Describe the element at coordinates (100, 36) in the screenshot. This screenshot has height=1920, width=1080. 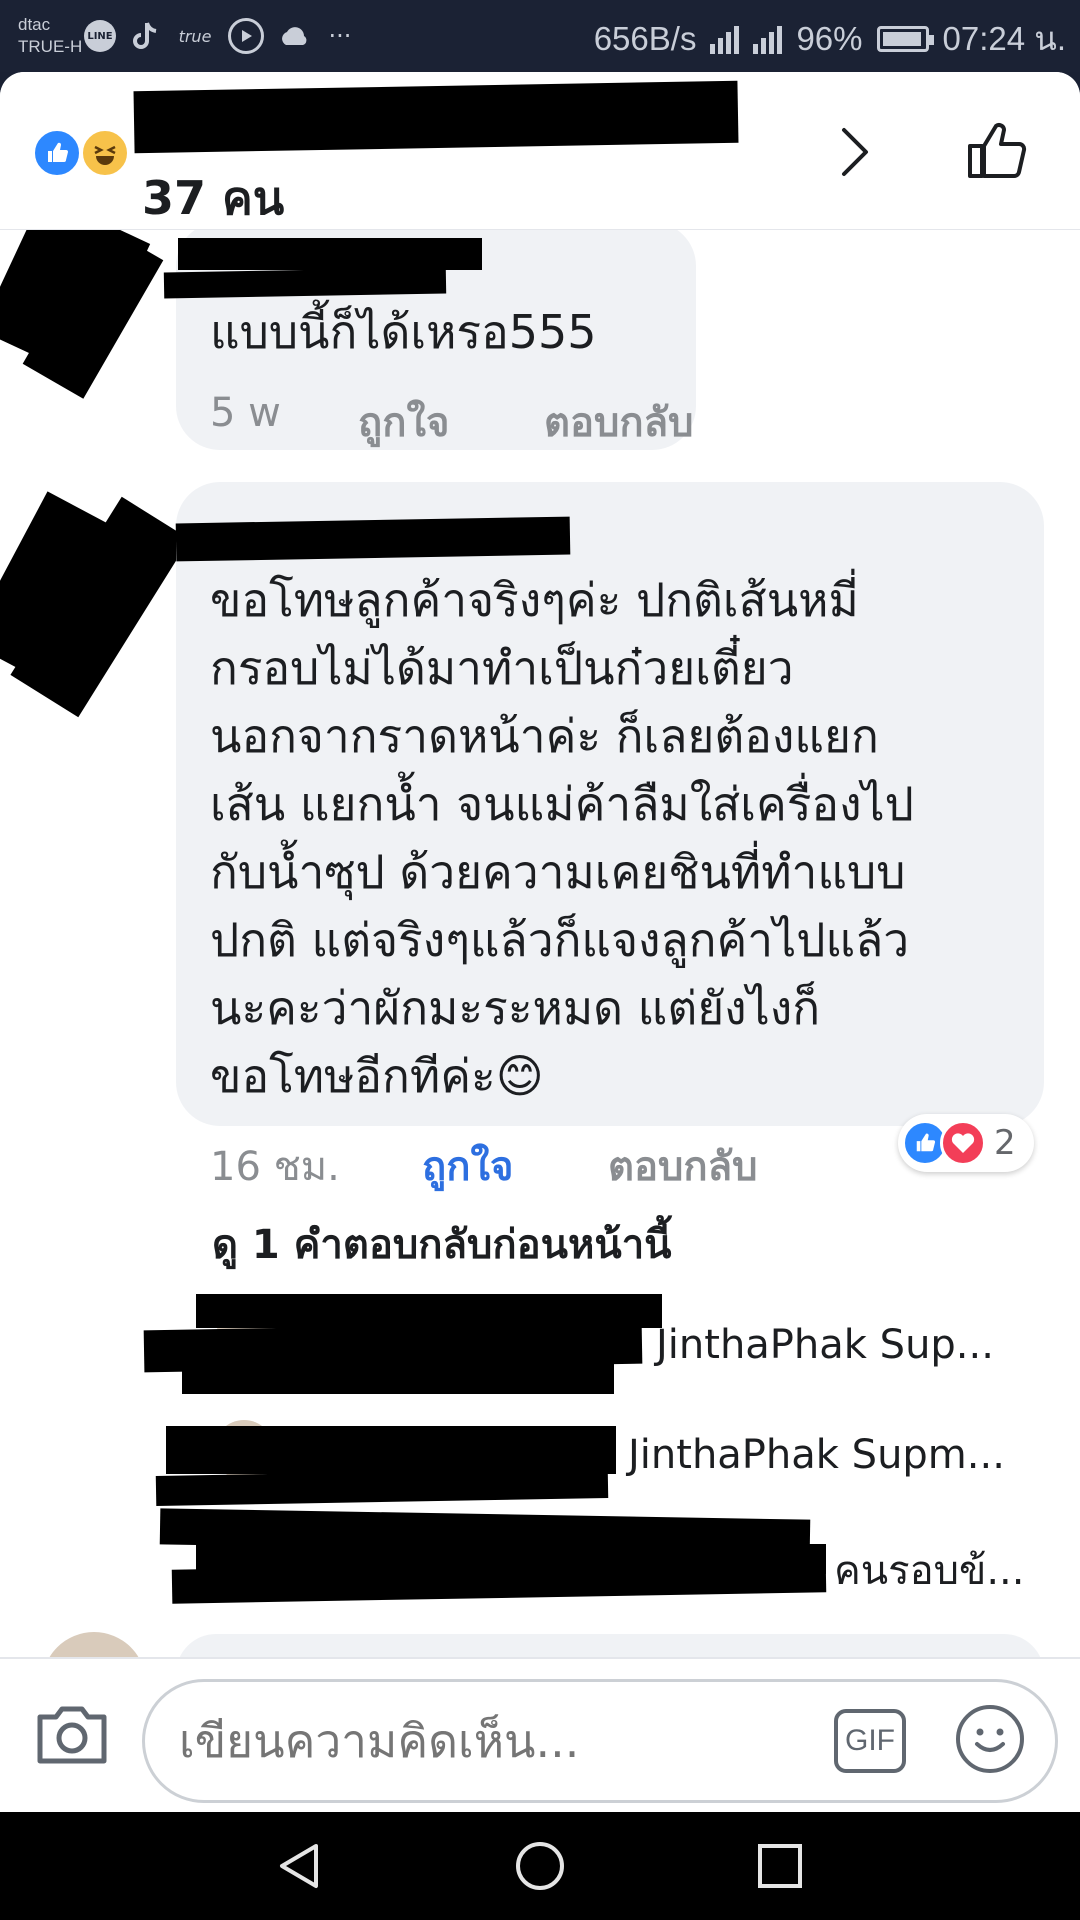
I see `line-app-icon: LINE` at that location.